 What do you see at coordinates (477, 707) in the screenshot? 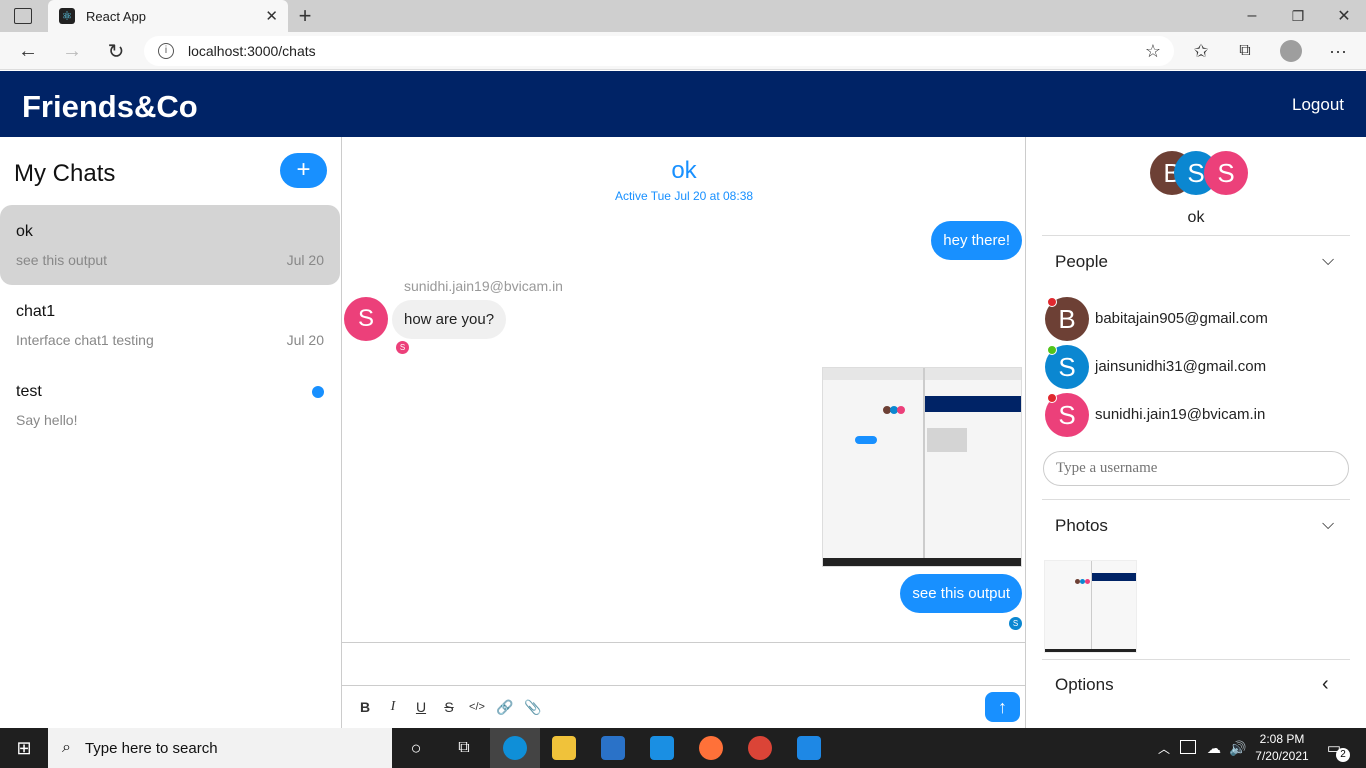
I see `code-icon: </>` at bounding box center [477, 707].